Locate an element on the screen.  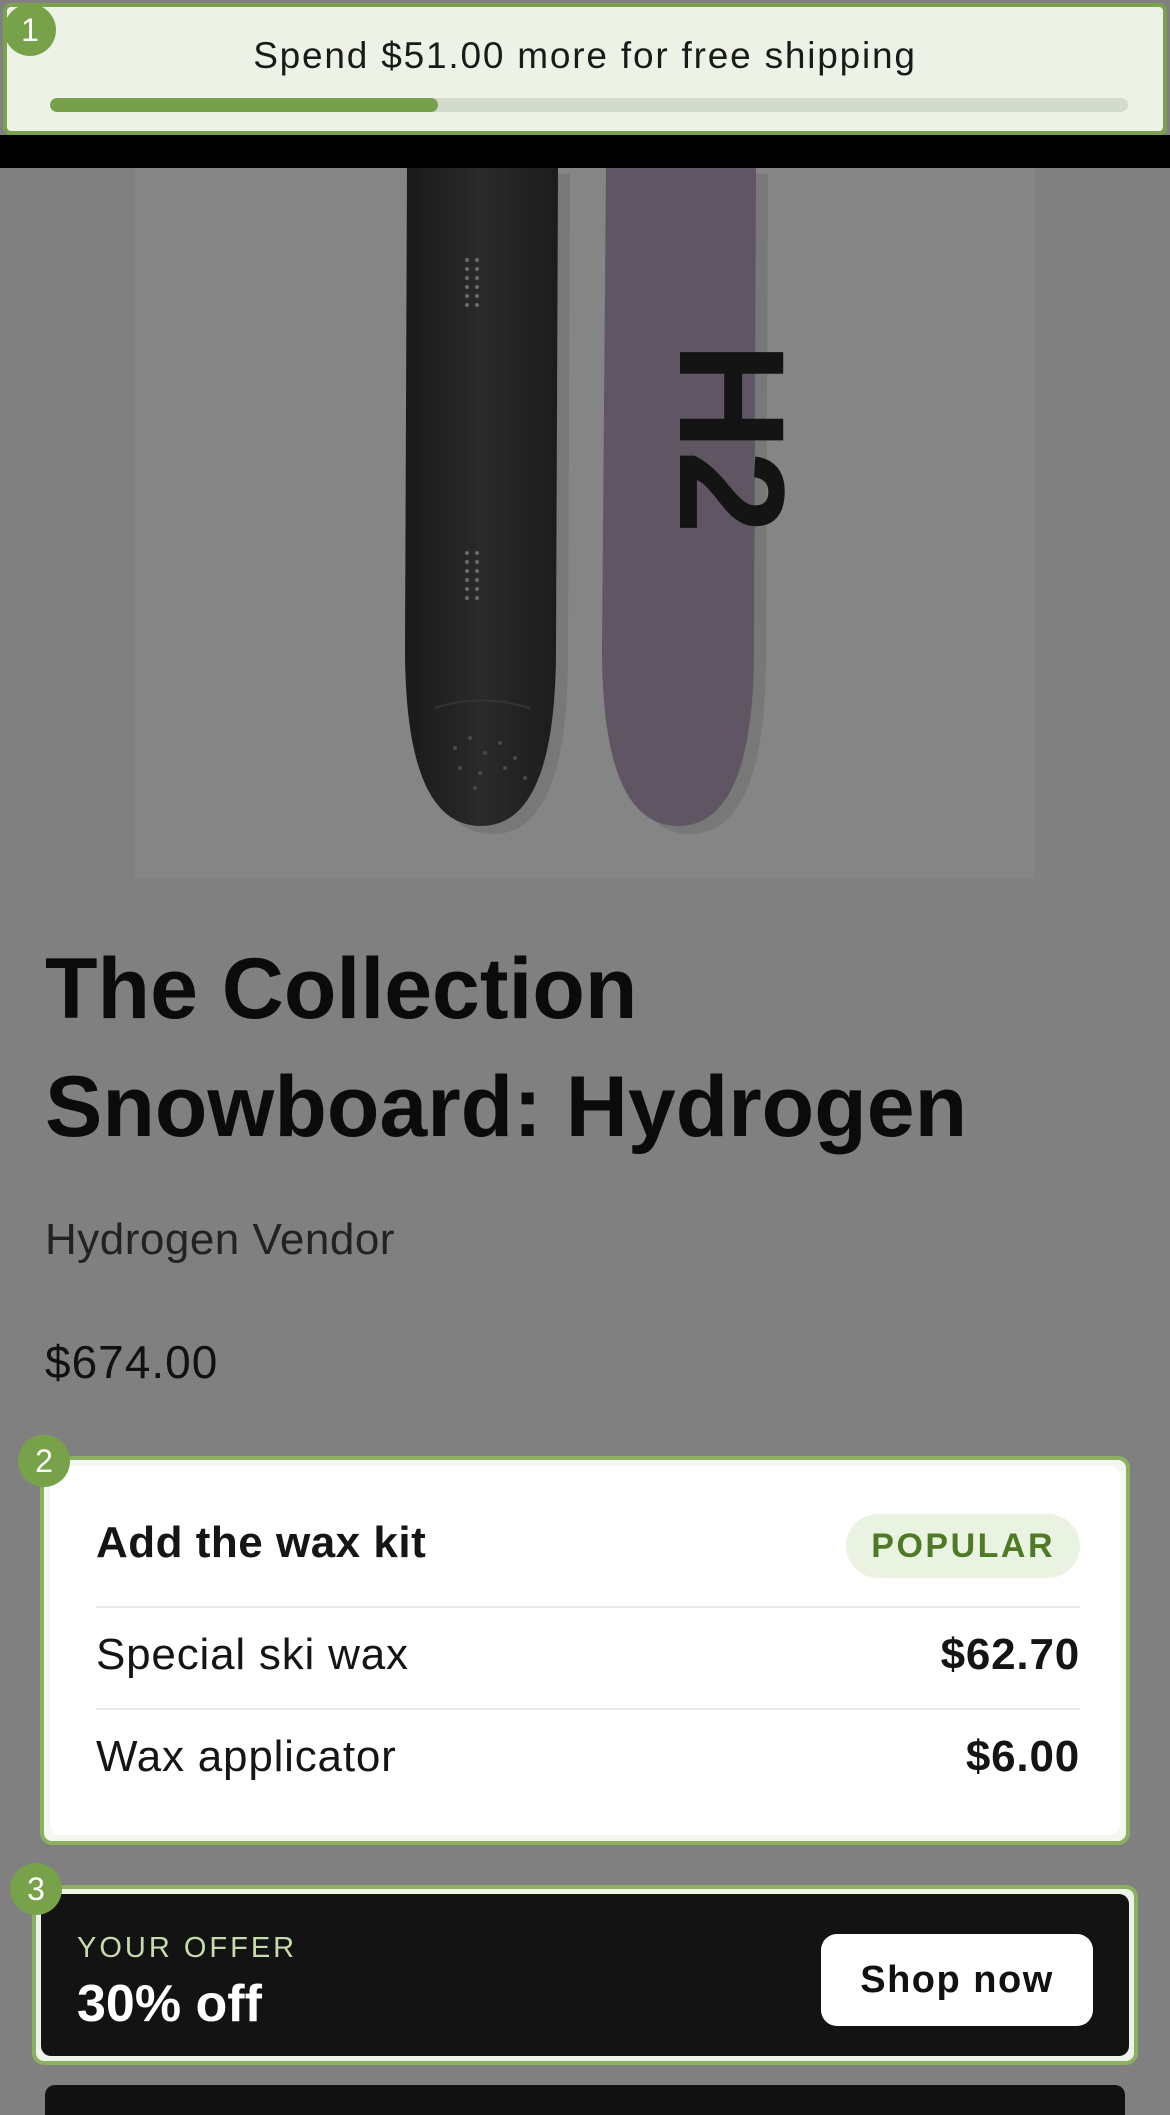
wax-kit-title: Add the wax kit is located at coordinates (261, 1542).